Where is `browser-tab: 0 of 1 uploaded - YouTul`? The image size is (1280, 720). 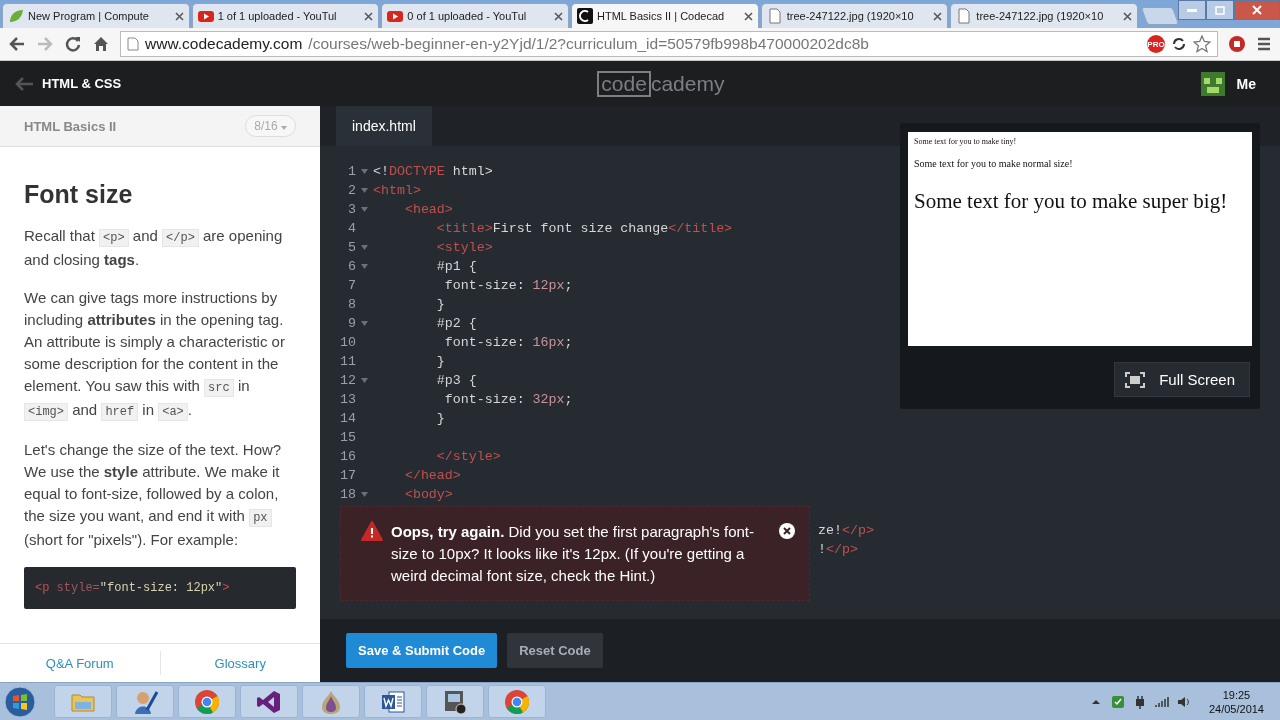
browser-tab: 0 of 1 uploaded - YouTul is located at coordinates (475, 15).